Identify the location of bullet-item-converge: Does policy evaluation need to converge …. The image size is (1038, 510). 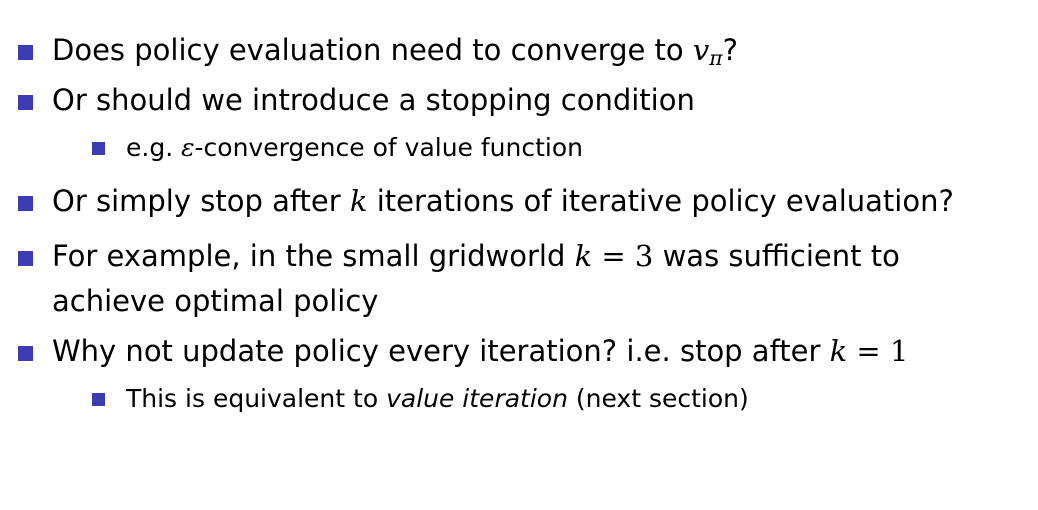
(378, 50).